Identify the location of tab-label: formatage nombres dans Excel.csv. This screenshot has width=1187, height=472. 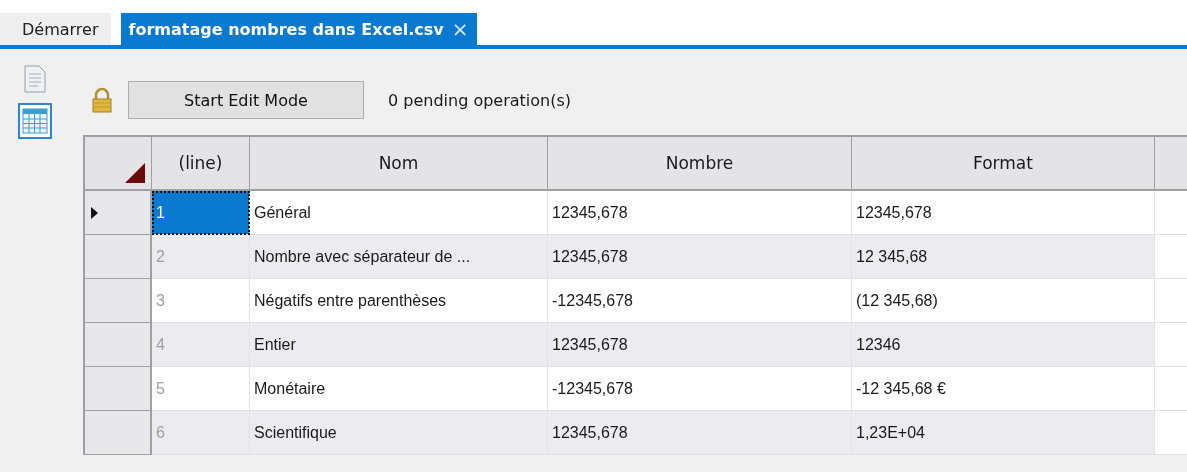
(286, 29).